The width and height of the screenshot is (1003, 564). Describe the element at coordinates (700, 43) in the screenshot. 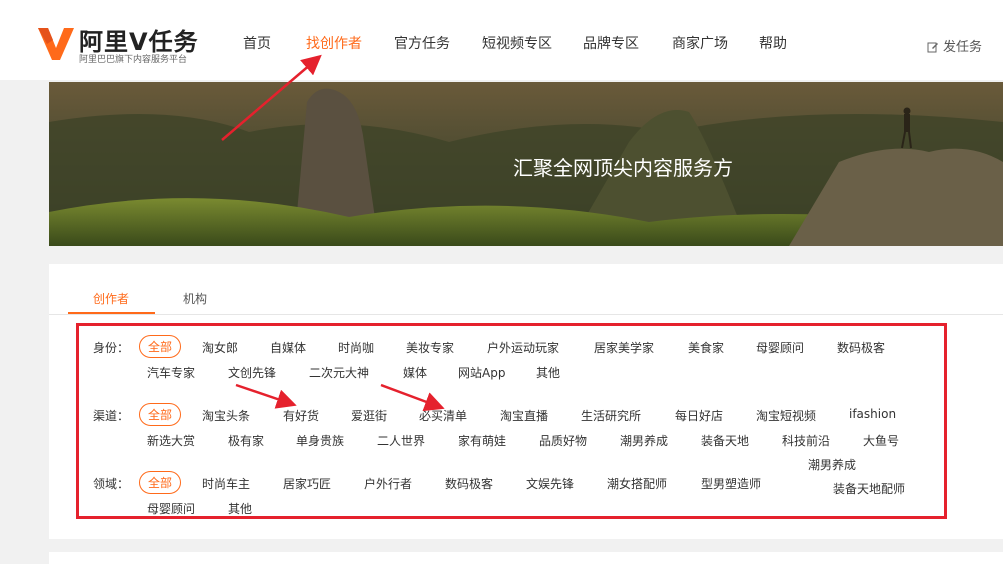

I see `nav-merchant-square: 商家广场` at that location.